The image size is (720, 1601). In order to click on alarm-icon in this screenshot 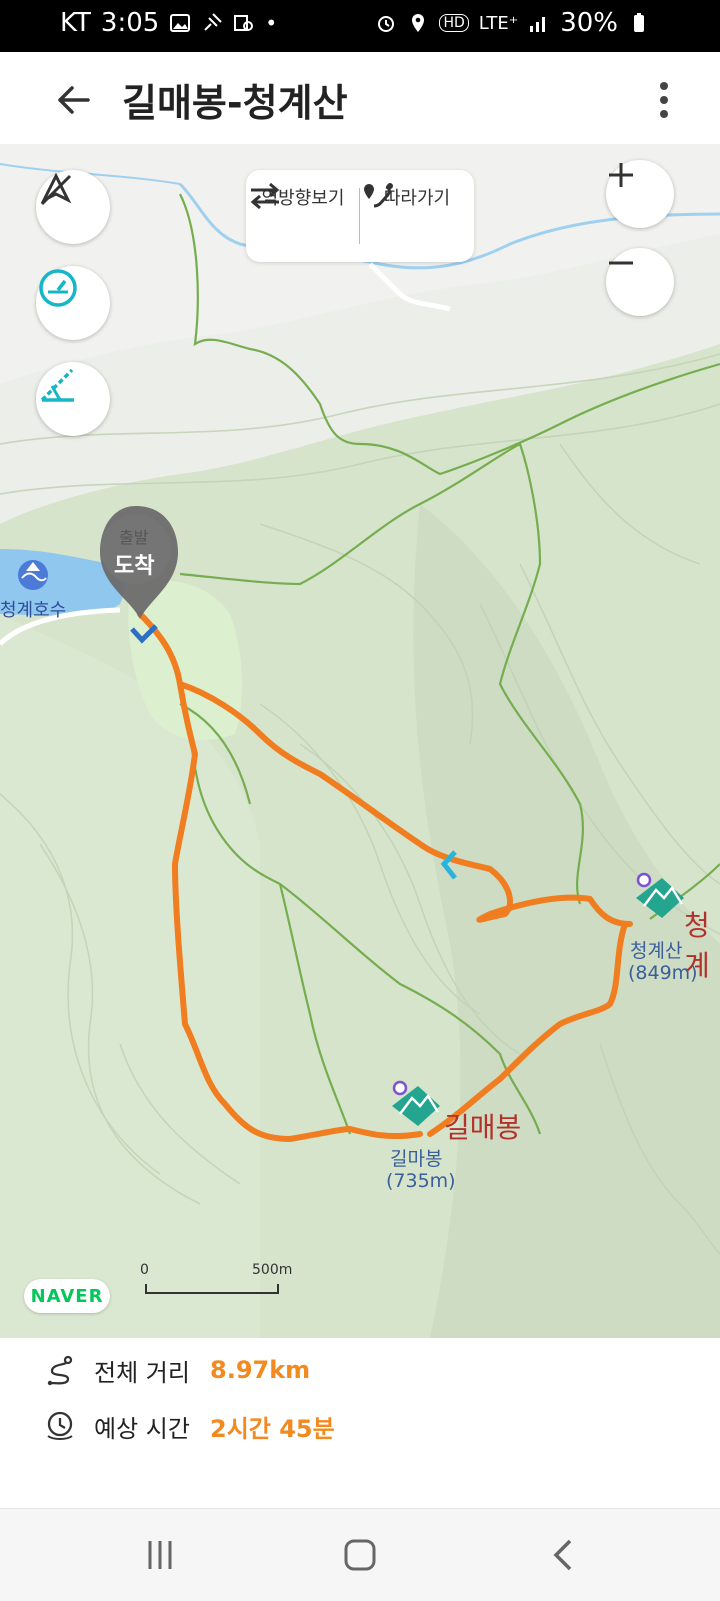, I will do `click(386, 24)`.